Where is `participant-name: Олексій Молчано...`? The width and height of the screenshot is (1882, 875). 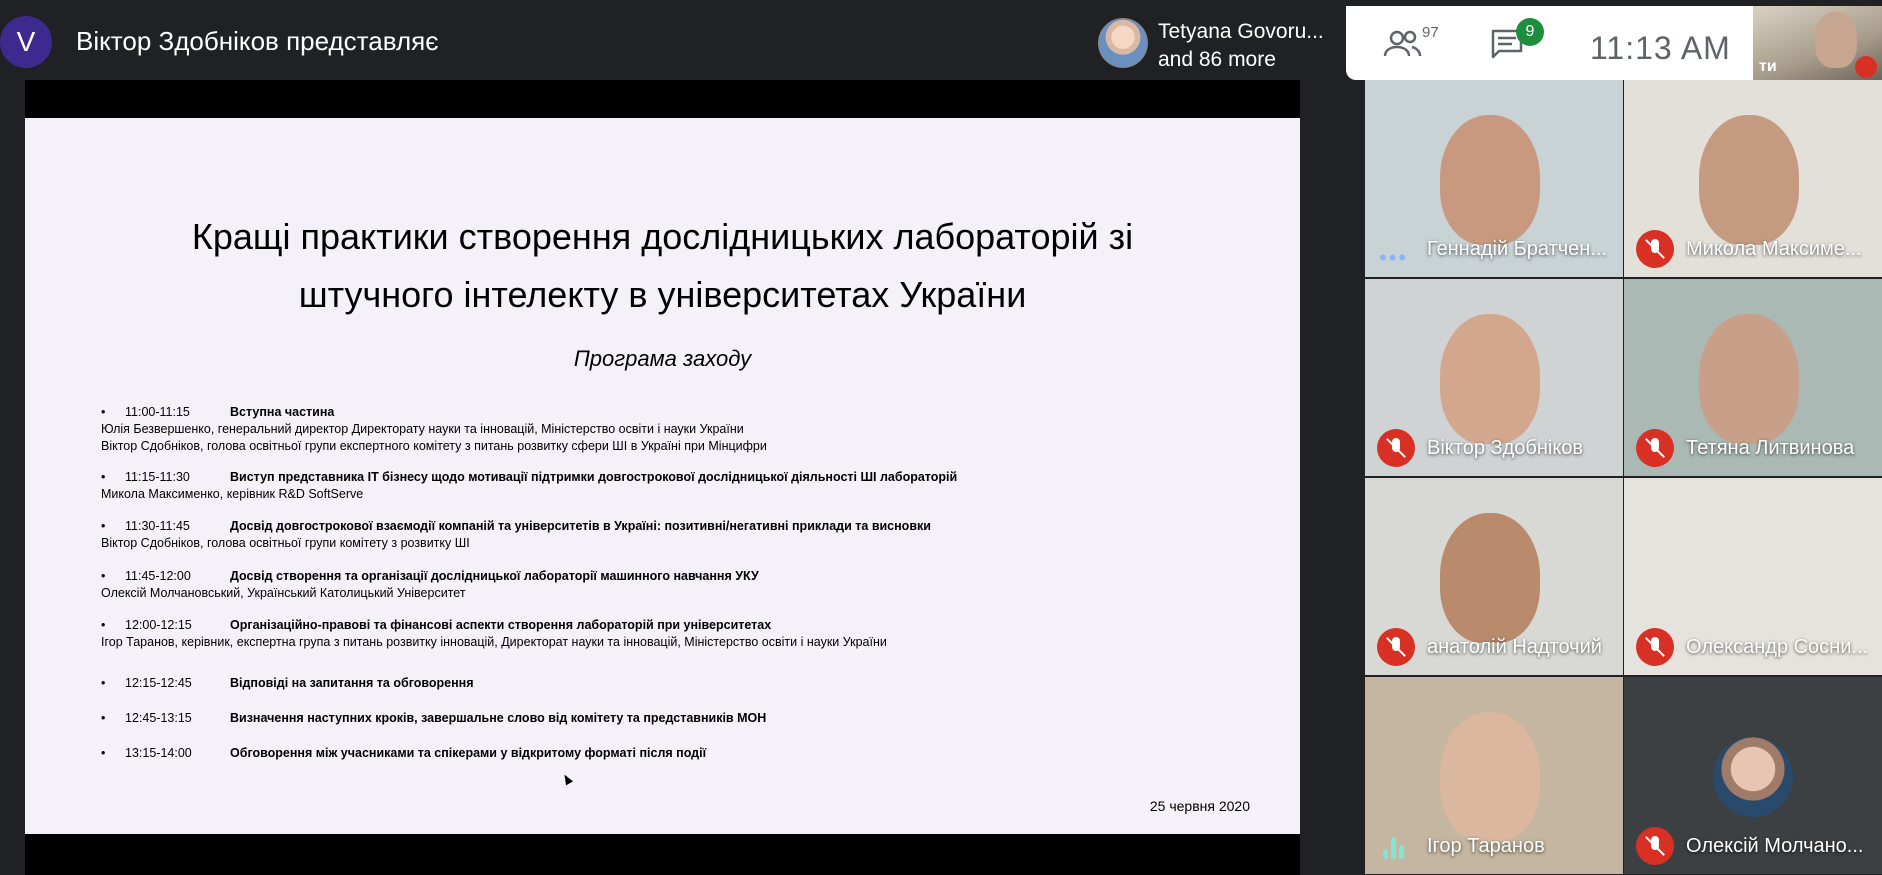 participant-name: Олексій Молчано... is located at coordinates (1775, 846).